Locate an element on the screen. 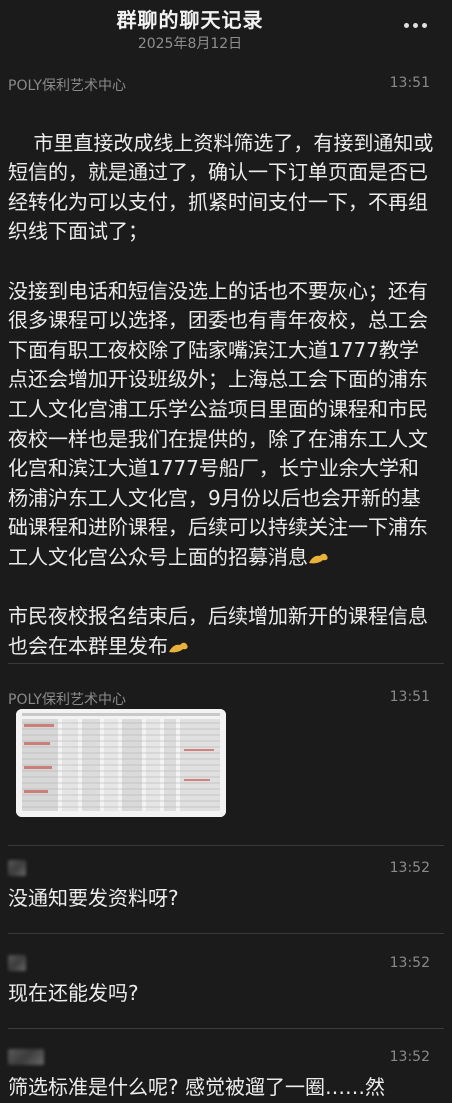 Image resolution: width=452 pixels, height=1103 pixels. chat-message: 13:52 筛选标准是什么呢? 感觉被遛了一圈……然 is located at coordinates (226, 1075).